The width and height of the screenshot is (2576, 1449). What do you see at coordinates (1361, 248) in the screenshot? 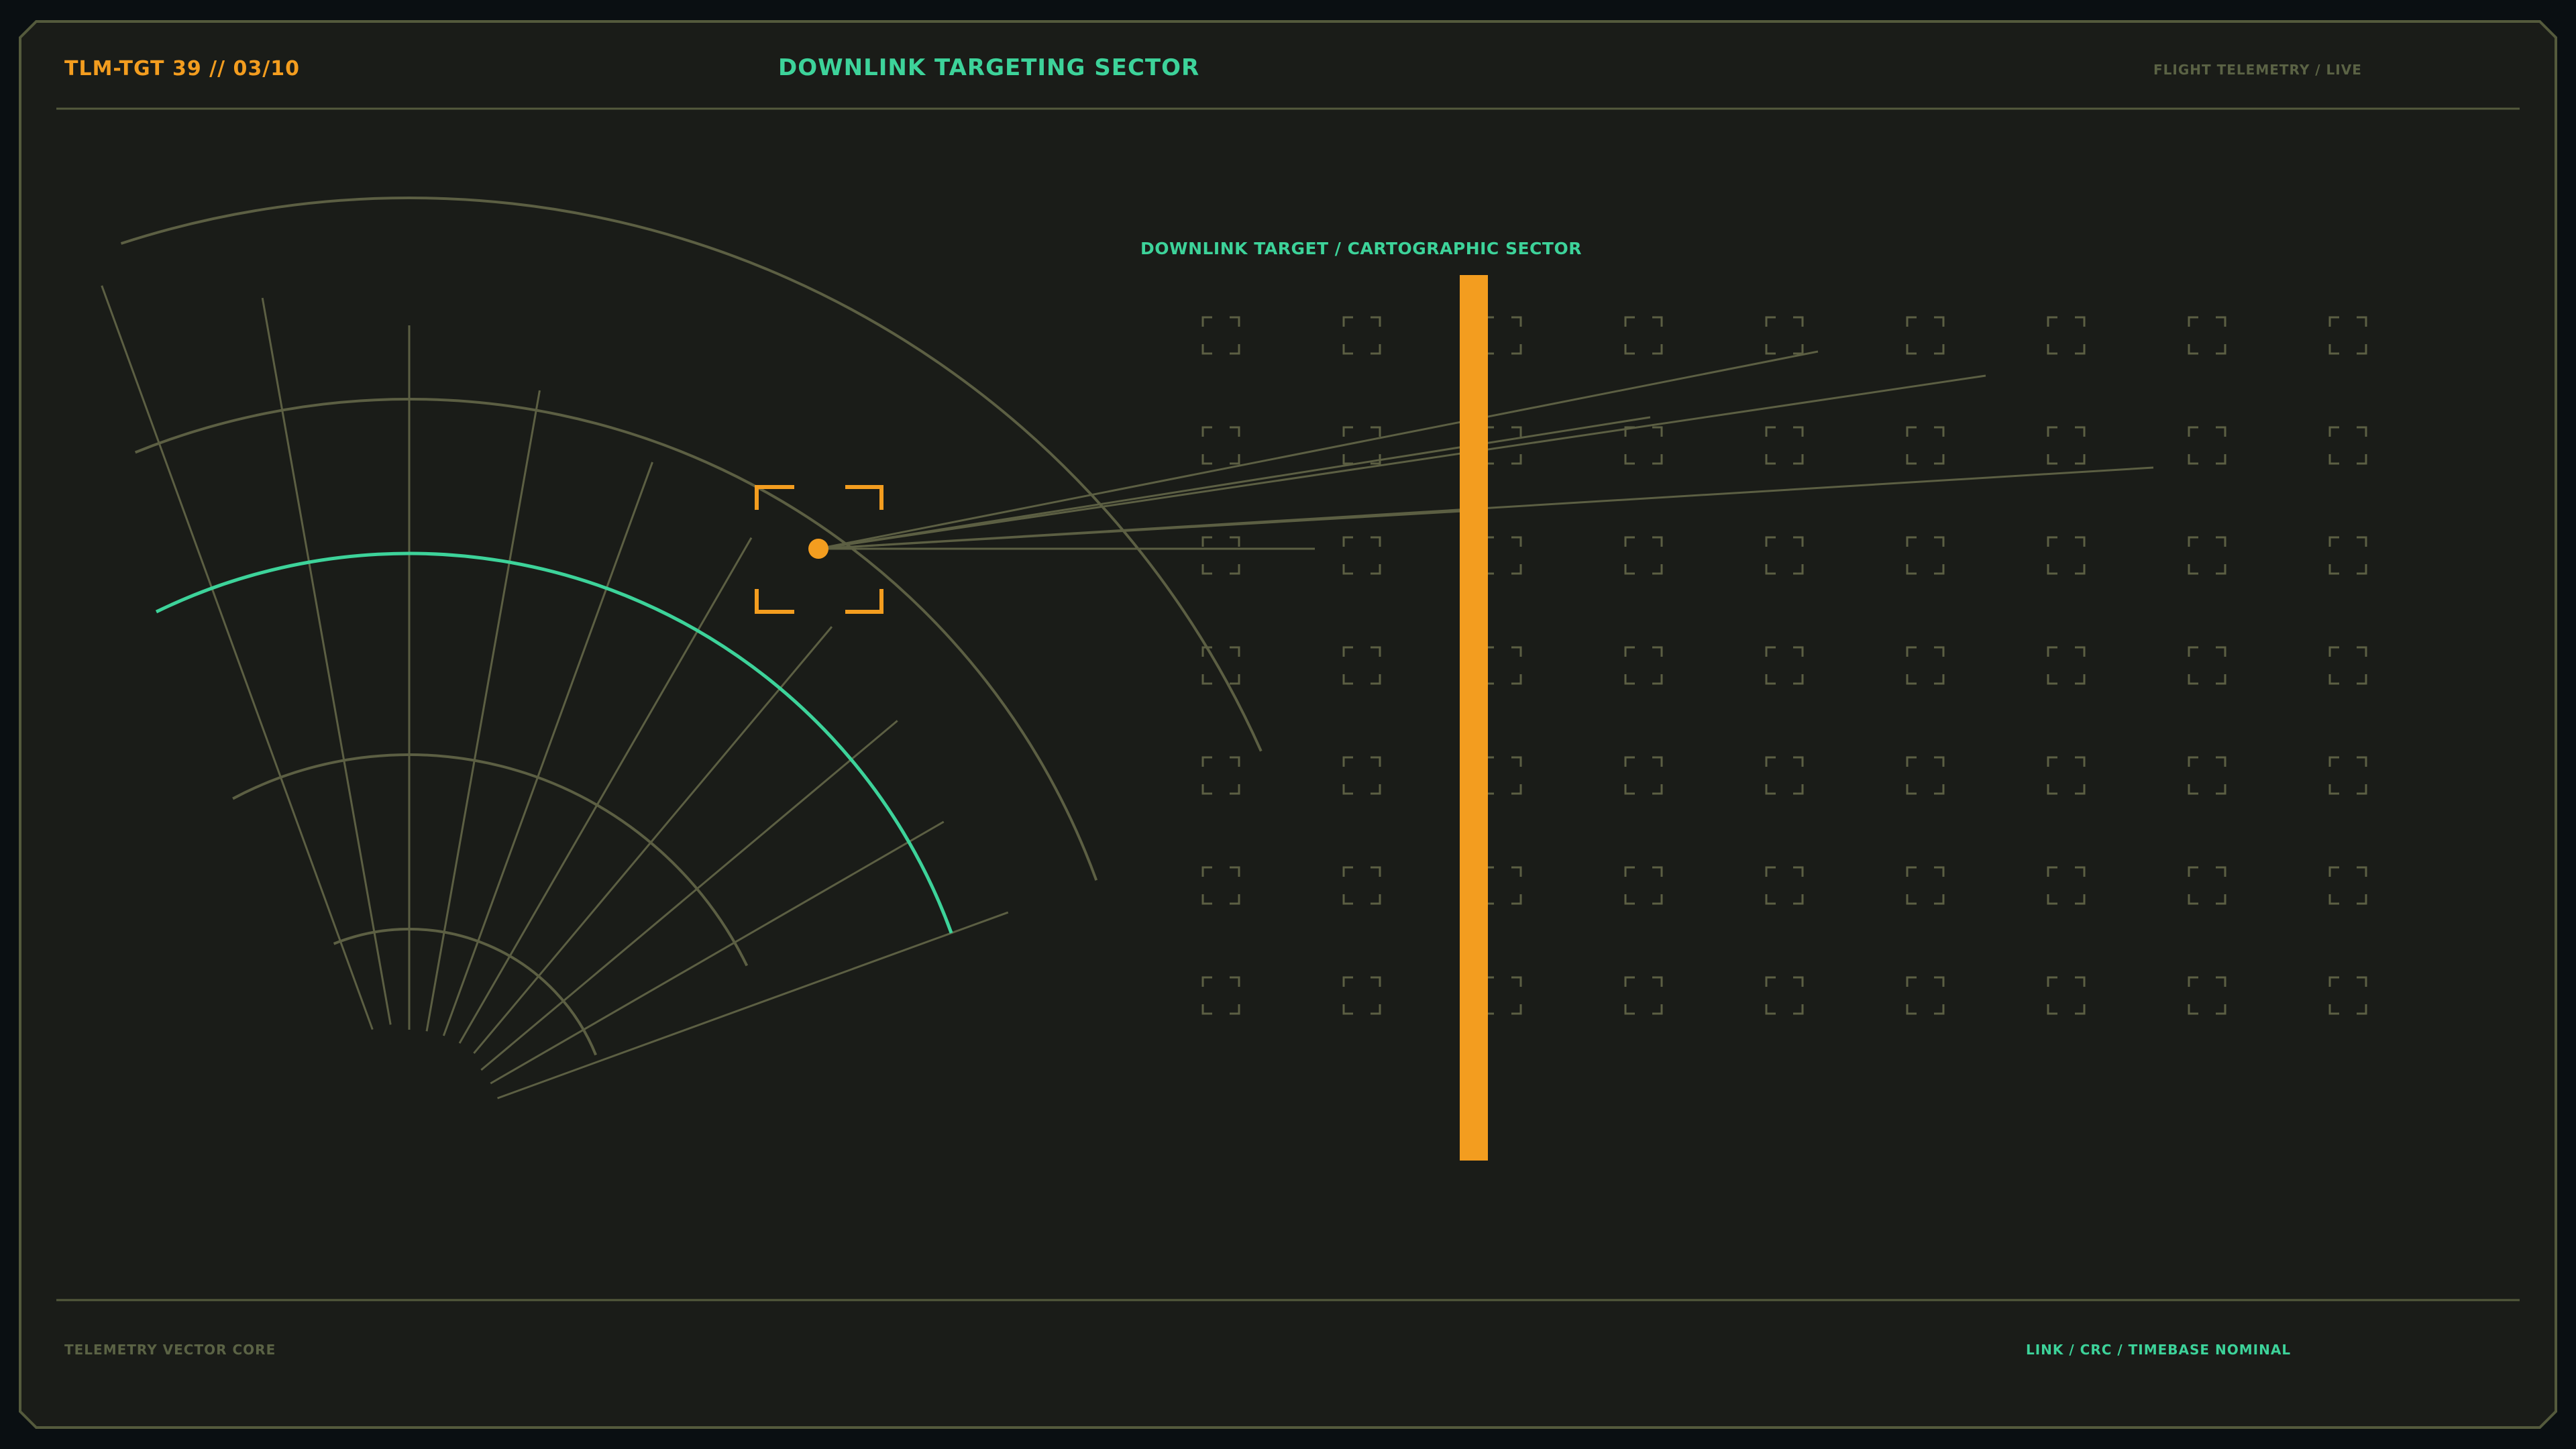
I see `sector-label: DOWNLINK TARGET / CARTOGRAPHIC SECTOR` at bounding box center [1361, 248].